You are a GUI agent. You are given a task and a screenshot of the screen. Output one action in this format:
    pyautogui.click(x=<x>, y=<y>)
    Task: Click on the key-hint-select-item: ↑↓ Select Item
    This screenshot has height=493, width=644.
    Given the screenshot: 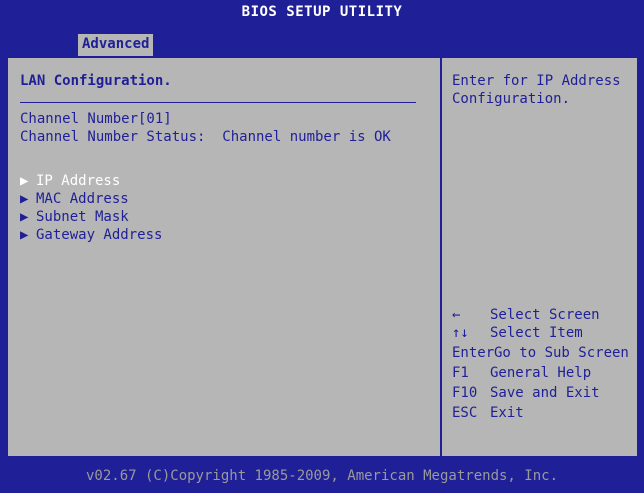 What is the action you would take?
    pyautogui.click(x=517, y=333)
    